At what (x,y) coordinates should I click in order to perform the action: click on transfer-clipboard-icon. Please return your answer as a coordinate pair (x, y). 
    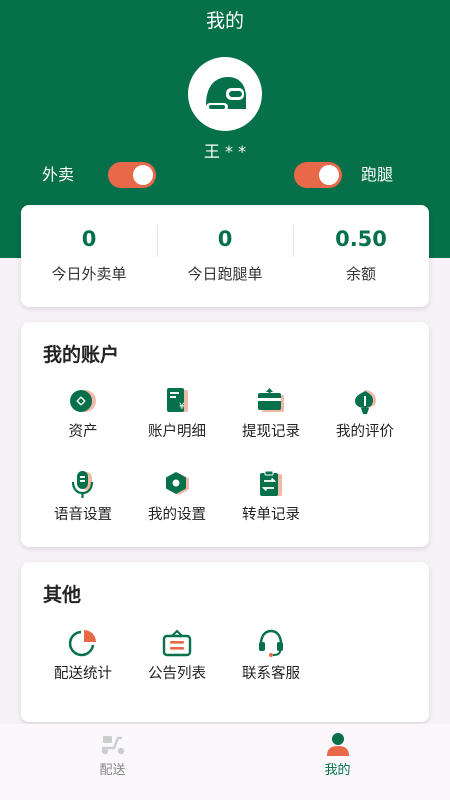
    Looking at the image, I should click on (271, 483).